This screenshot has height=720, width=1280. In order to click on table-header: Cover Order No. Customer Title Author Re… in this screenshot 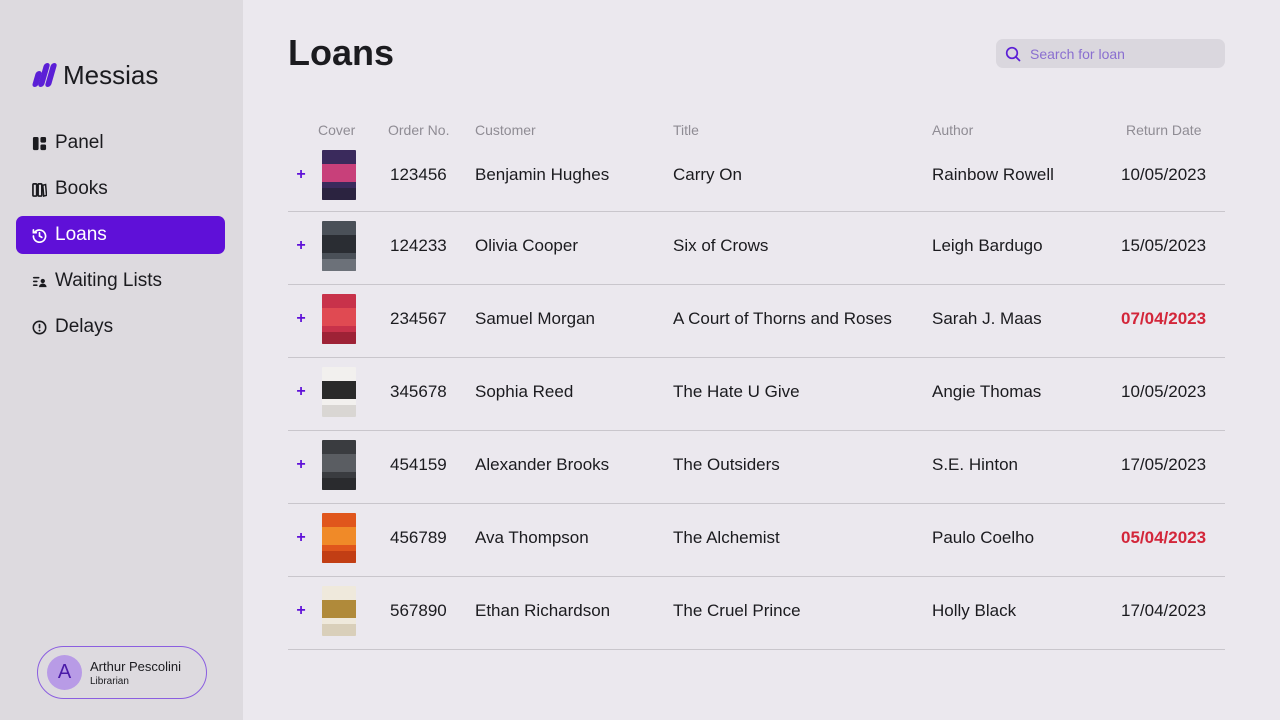, I will do `click(756, 131)`.